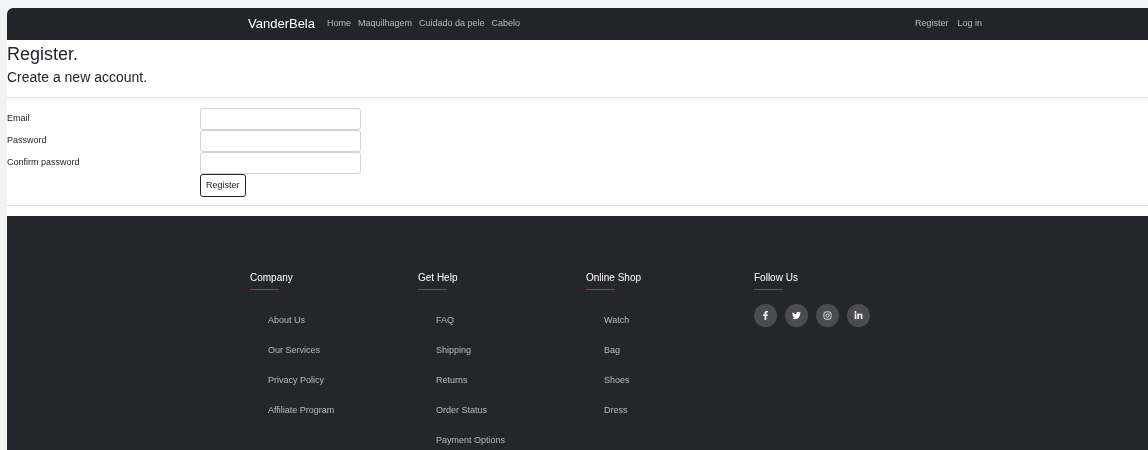 The height and width of the screenshot is (450, 1148). I want to click on footer-link: Bag, so click(612, 350).